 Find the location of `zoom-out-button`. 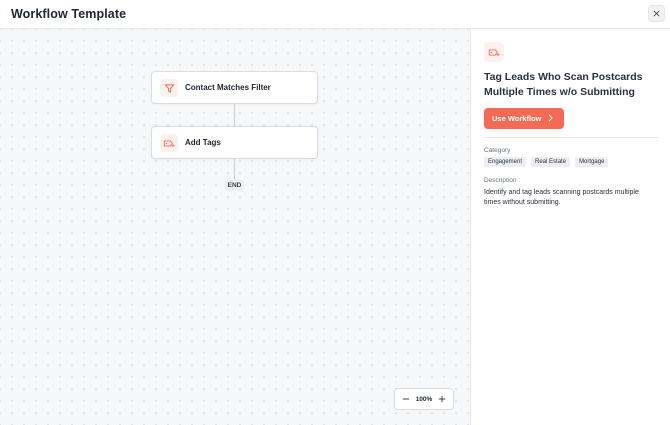

zoom-out-button is located at coordinates (406, 399).